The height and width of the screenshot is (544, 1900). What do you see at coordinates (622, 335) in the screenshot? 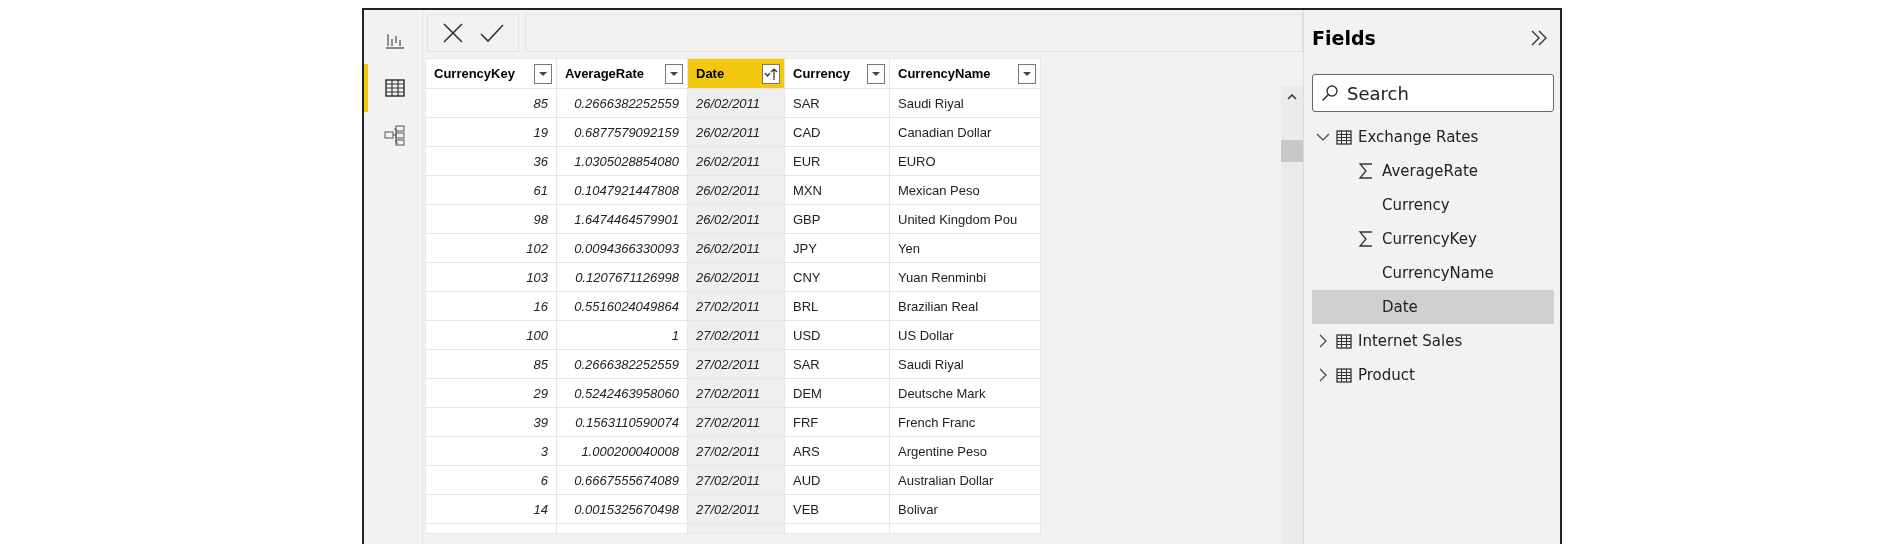
I see `table-cell: 1` at bounding box center [622, 335].